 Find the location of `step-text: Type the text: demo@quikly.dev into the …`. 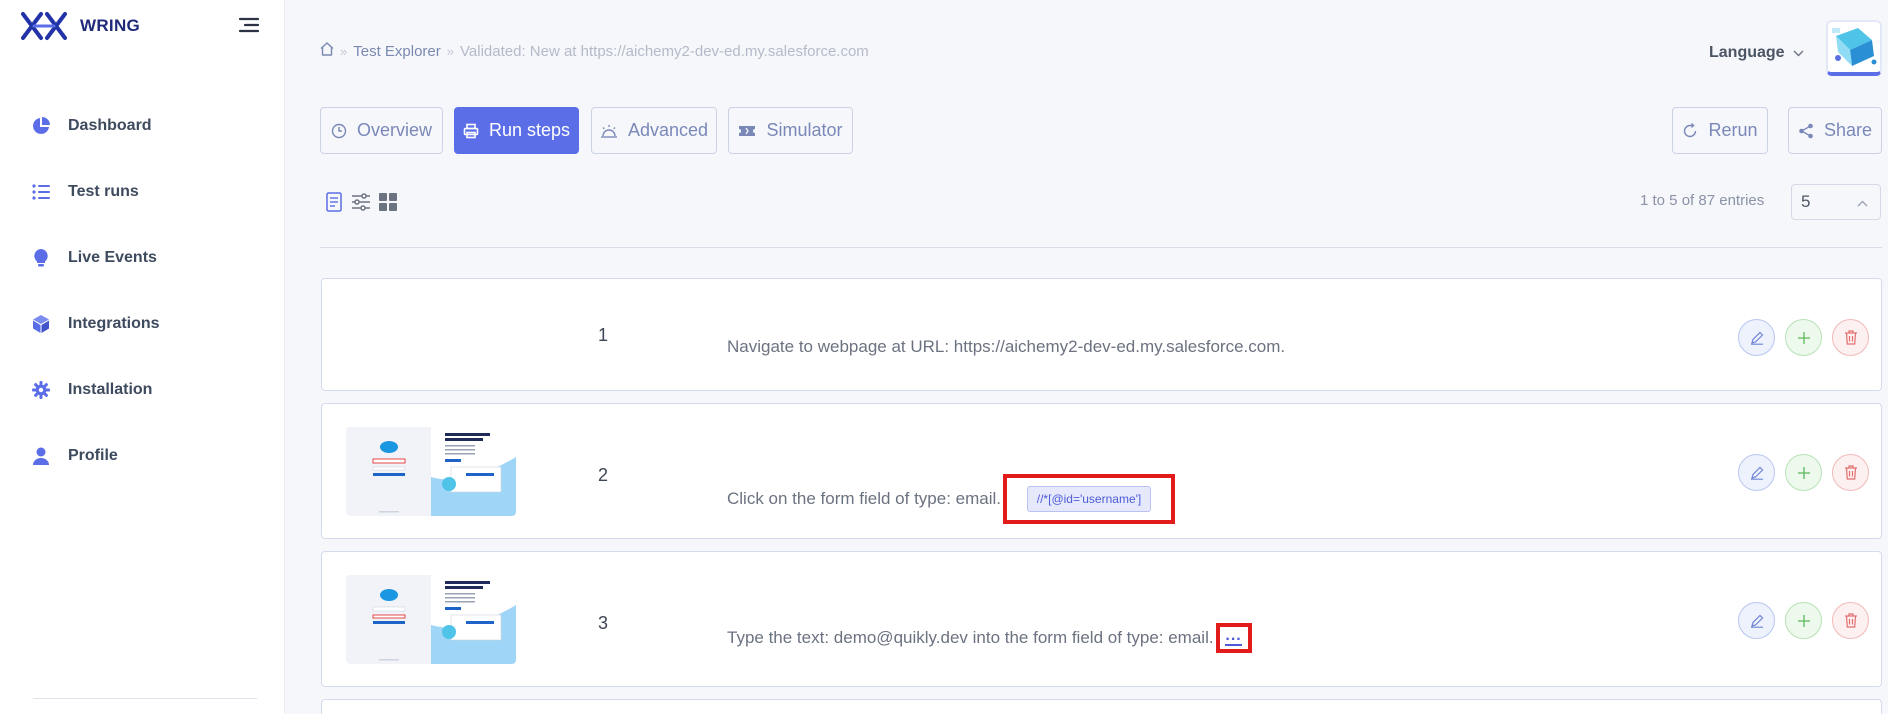

step-text: Type the text: demo@quikly.dev into the … is located at coordinates (970, 637).